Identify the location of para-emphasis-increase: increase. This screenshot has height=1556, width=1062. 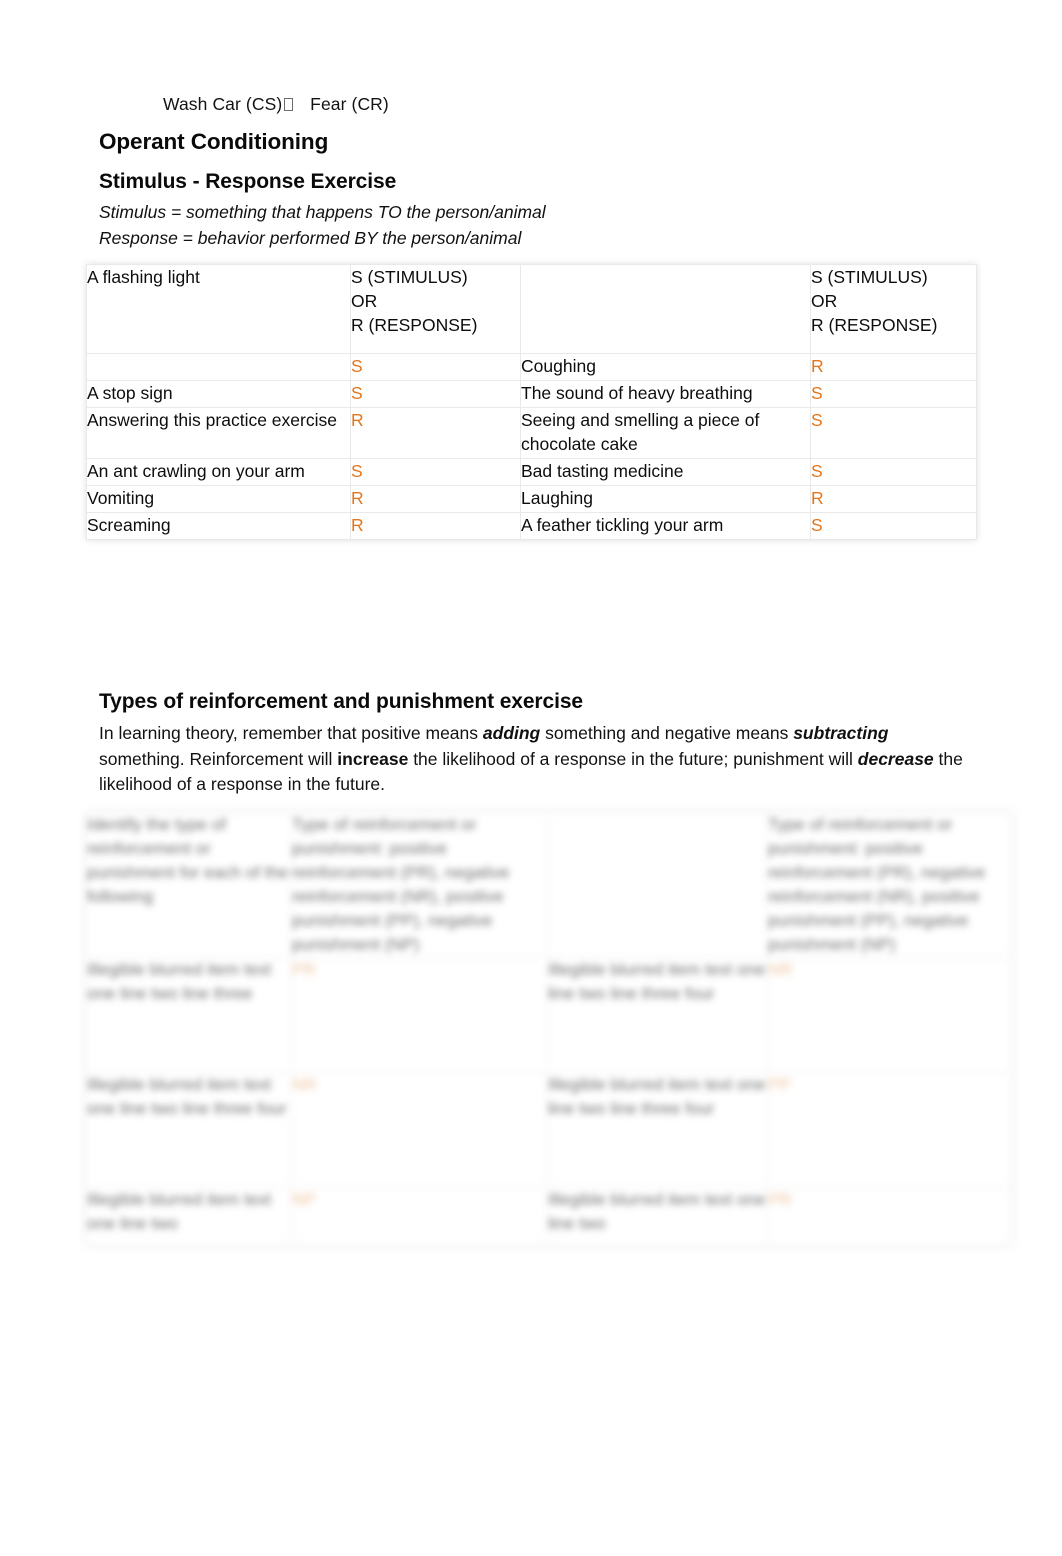
(373, 758).